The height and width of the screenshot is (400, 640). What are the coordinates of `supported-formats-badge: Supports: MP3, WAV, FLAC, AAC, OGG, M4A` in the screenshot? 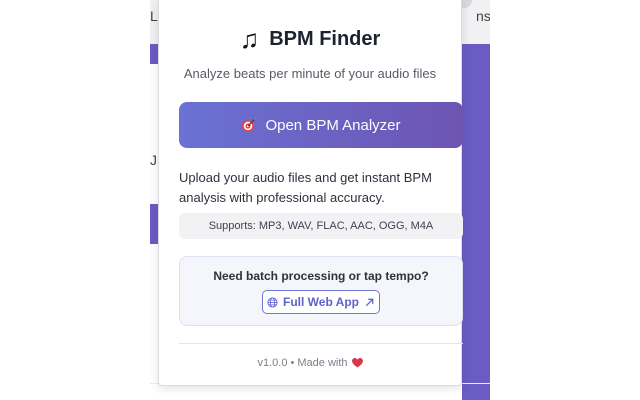 It's located at (321, 226).